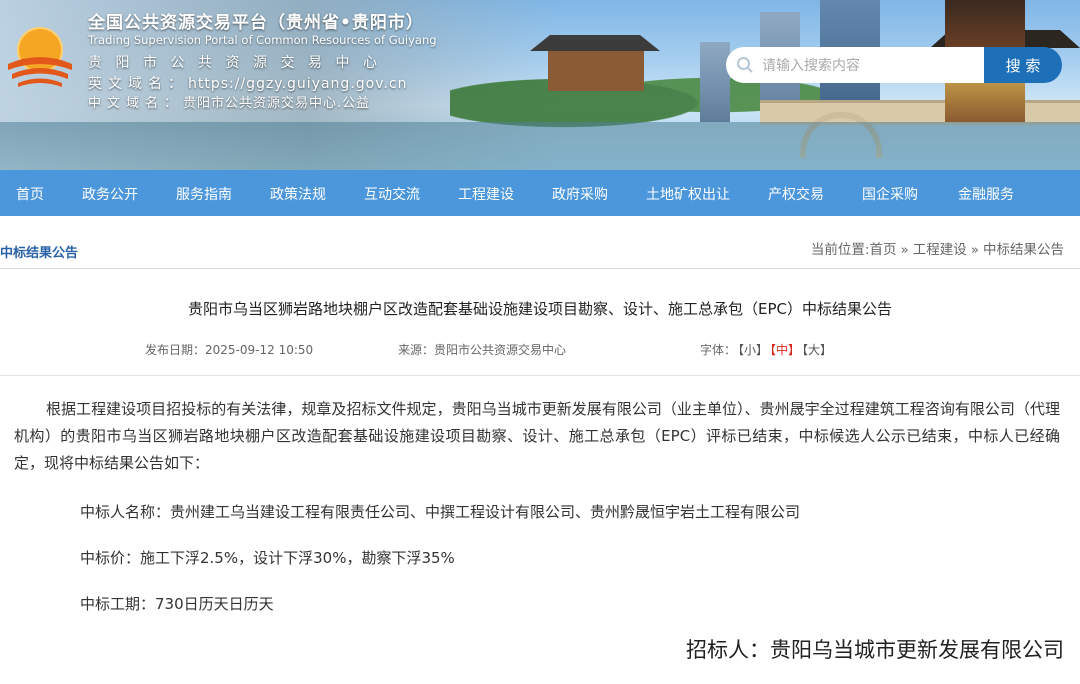 This screenshot has width=1080, height=684. What do you see at coordinates (110, 194) in the screenshot?
I see `nav-item-government-affairs: 政务公开` at bounding box center [110, 194].